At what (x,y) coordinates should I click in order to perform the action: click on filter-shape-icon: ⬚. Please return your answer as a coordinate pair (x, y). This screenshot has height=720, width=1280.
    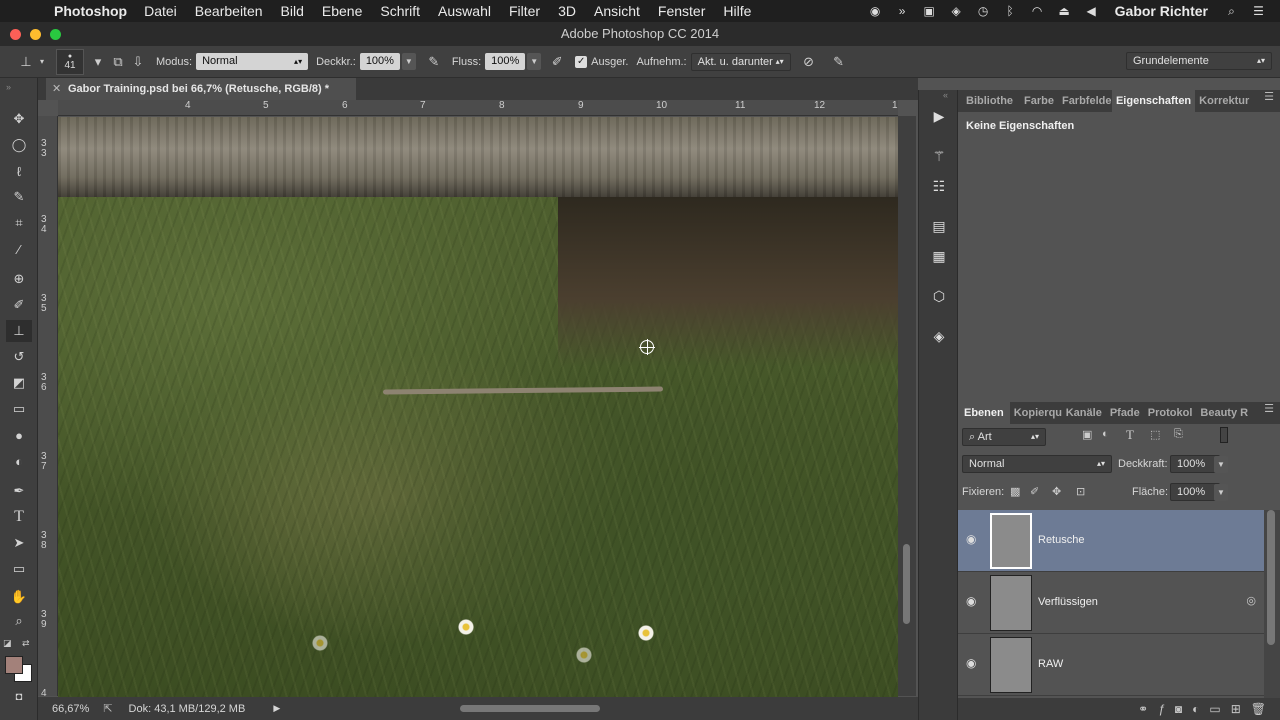
    Looking at the image, I should click on (1155, 434).